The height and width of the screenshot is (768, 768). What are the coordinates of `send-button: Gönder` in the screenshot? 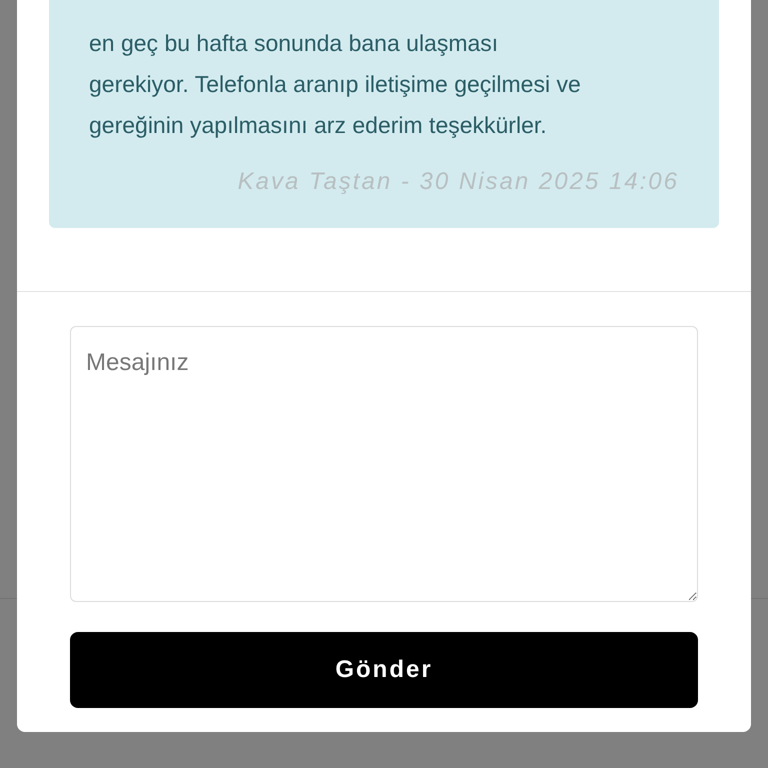 It's located at (384, 670).